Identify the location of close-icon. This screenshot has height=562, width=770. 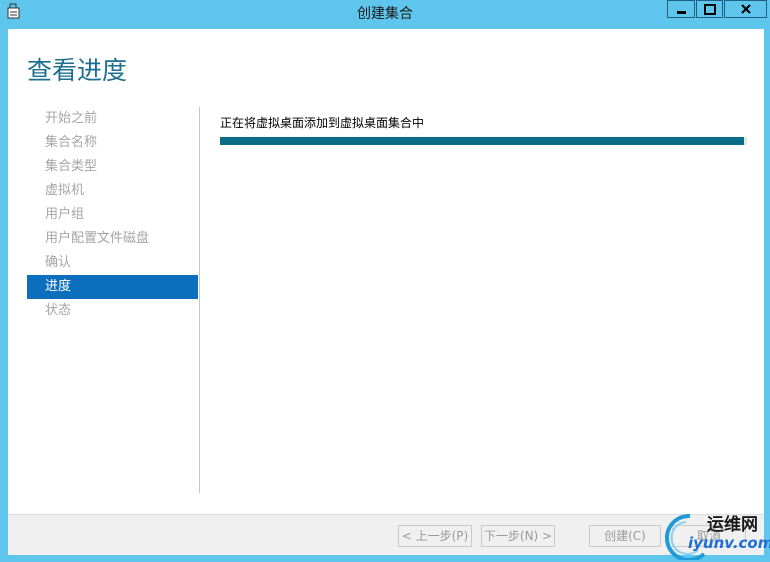
(746, 9).